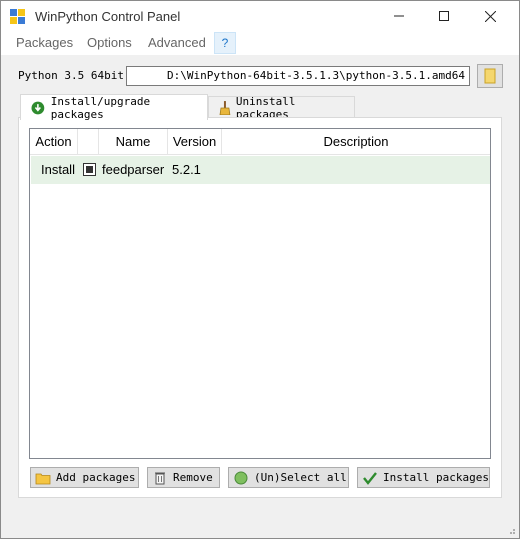  Describe the element at coordinates (43, 478) in the screenshot. I see `open-folder-icon` at that location.